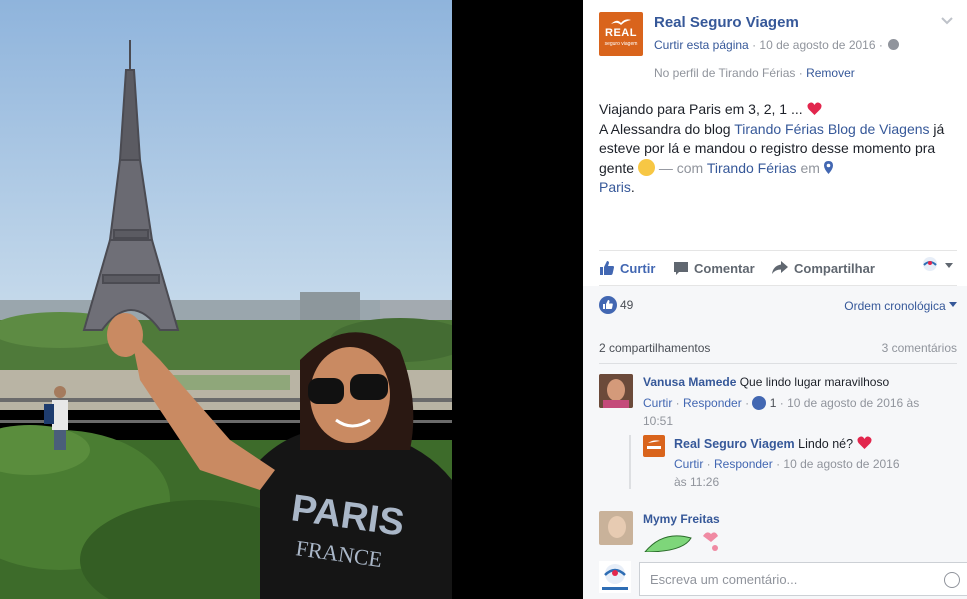 The height and width of the screenshot is (599, 967). I want to click on location-pin-icon, so click(828, 167).